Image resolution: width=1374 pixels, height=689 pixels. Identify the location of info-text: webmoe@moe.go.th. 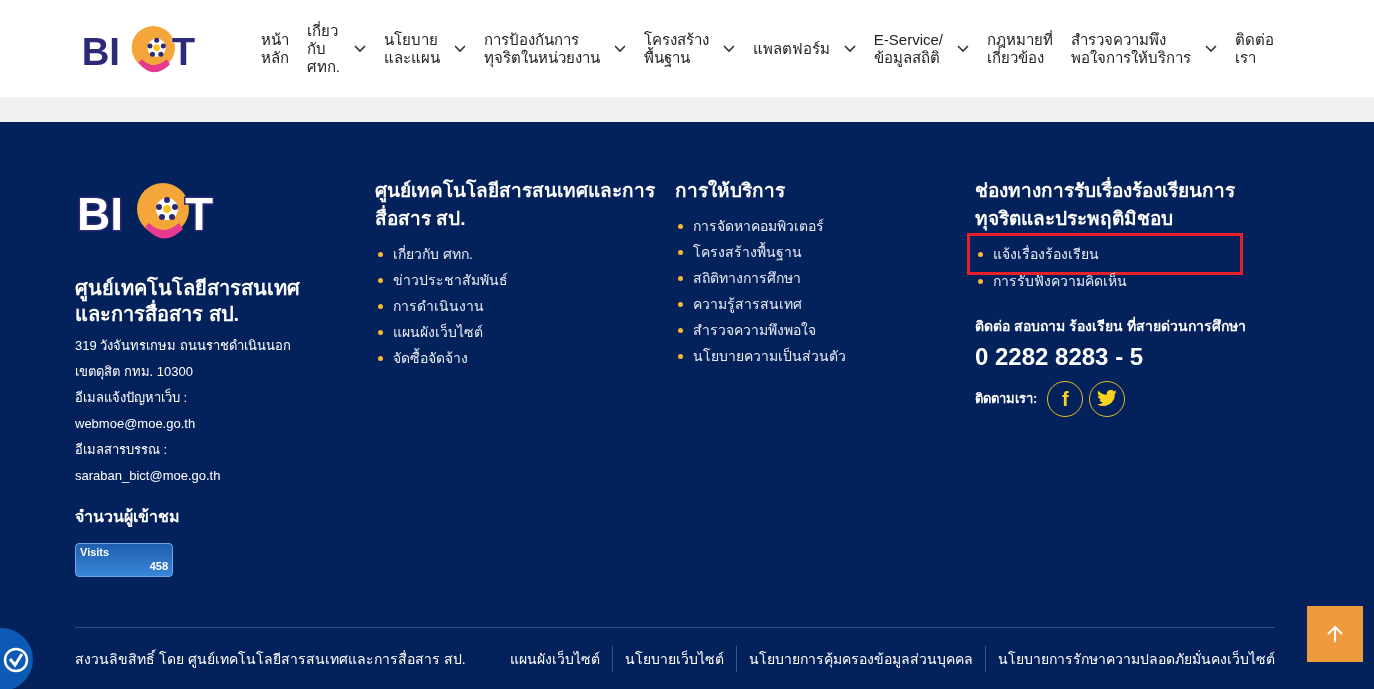
(136, 424).